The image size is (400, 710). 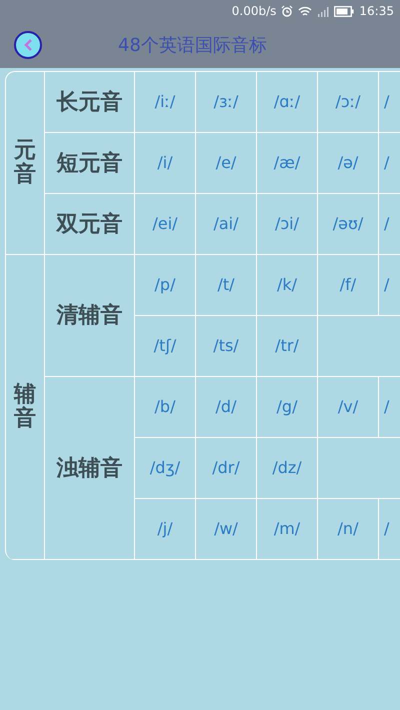 What do you see at coordinates (344, 11) in the screenshot?
I see `battery-icon` at bounding box center [344, 11].